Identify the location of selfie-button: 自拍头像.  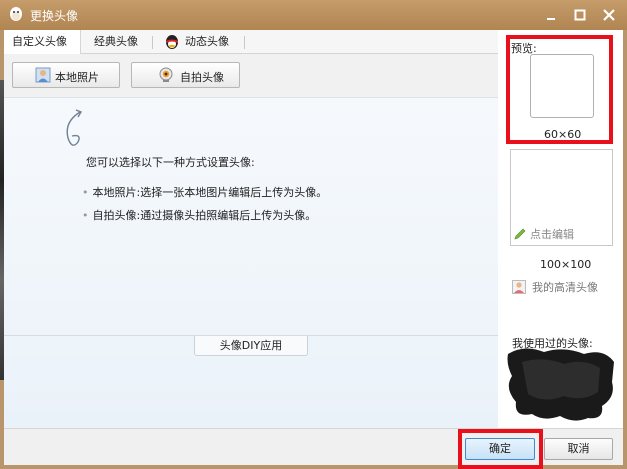
(185, 75).